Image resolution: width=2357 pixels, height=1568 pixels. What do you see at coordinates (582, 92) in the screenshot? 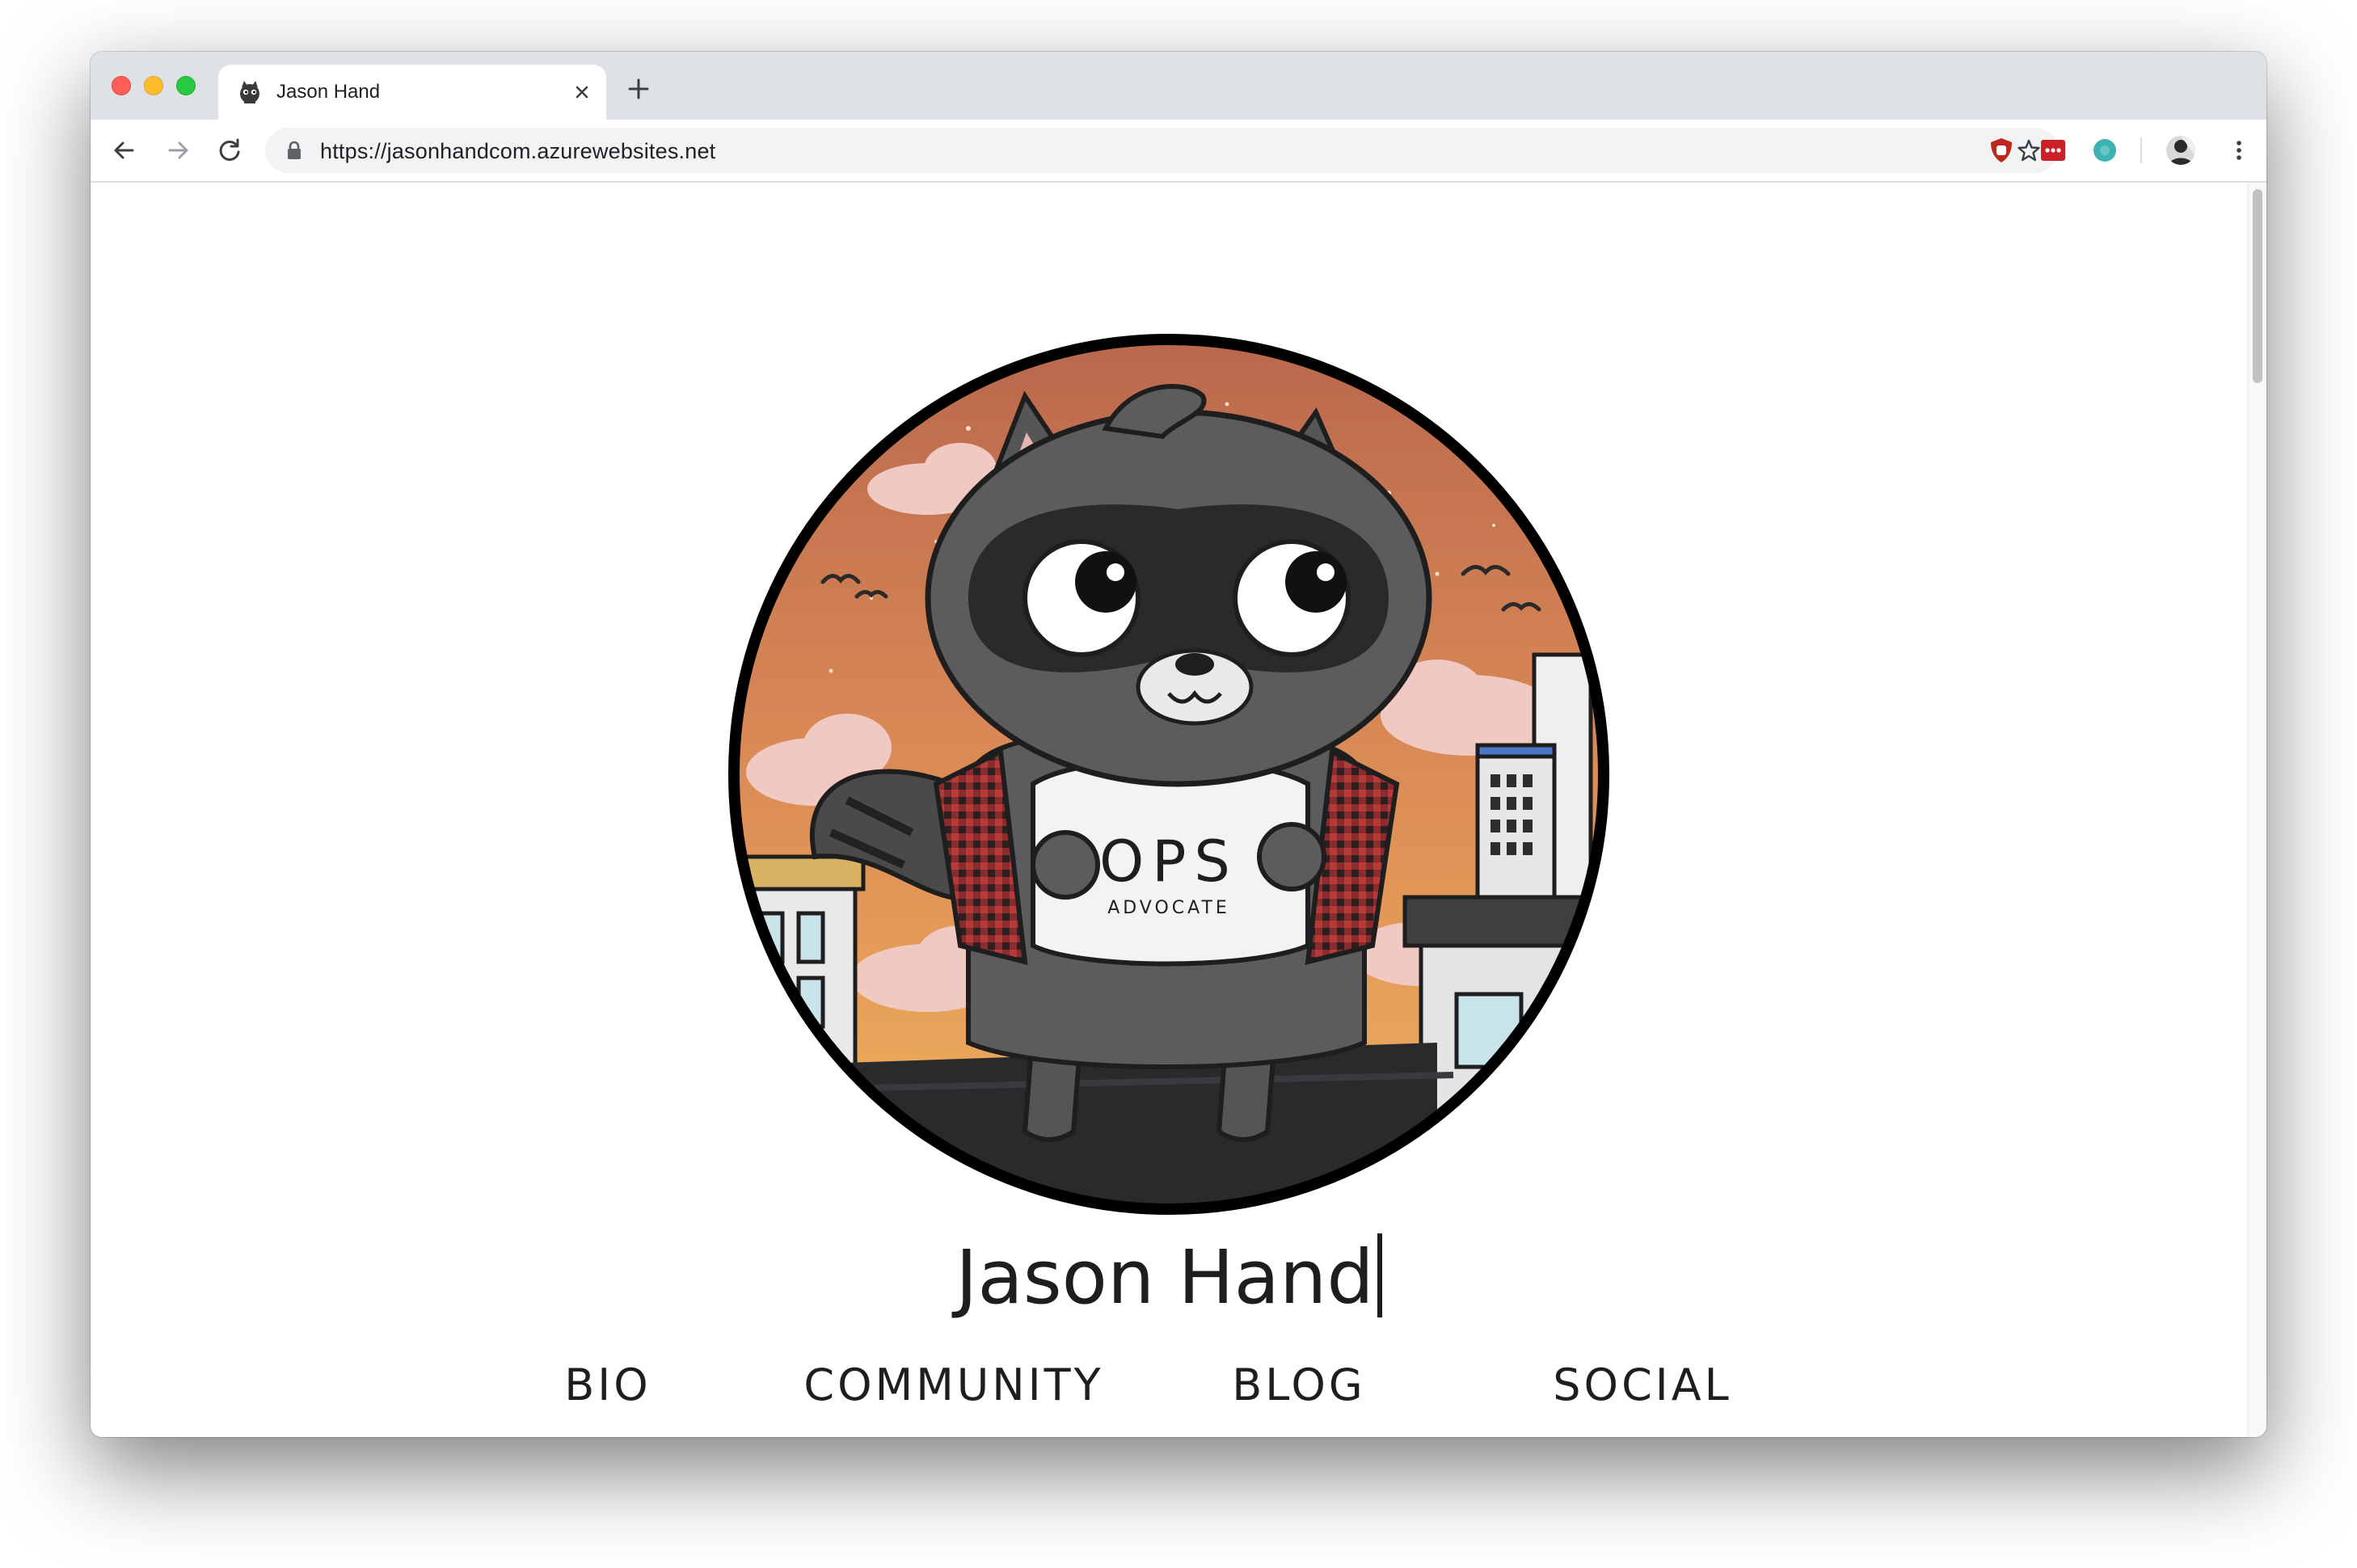
I see `tab-close-icon` at bounding box center [582, 92].